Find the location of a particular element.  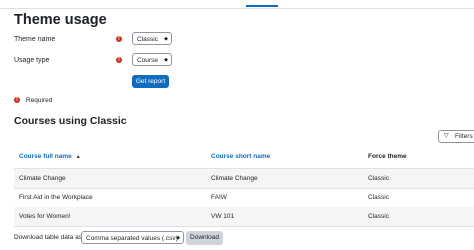

filters-label: Filters is located at coordinates (464, 136).